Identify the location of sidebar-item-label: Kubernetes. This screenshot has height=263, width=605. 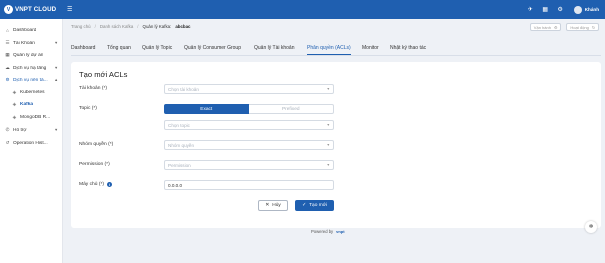
(32, 92).